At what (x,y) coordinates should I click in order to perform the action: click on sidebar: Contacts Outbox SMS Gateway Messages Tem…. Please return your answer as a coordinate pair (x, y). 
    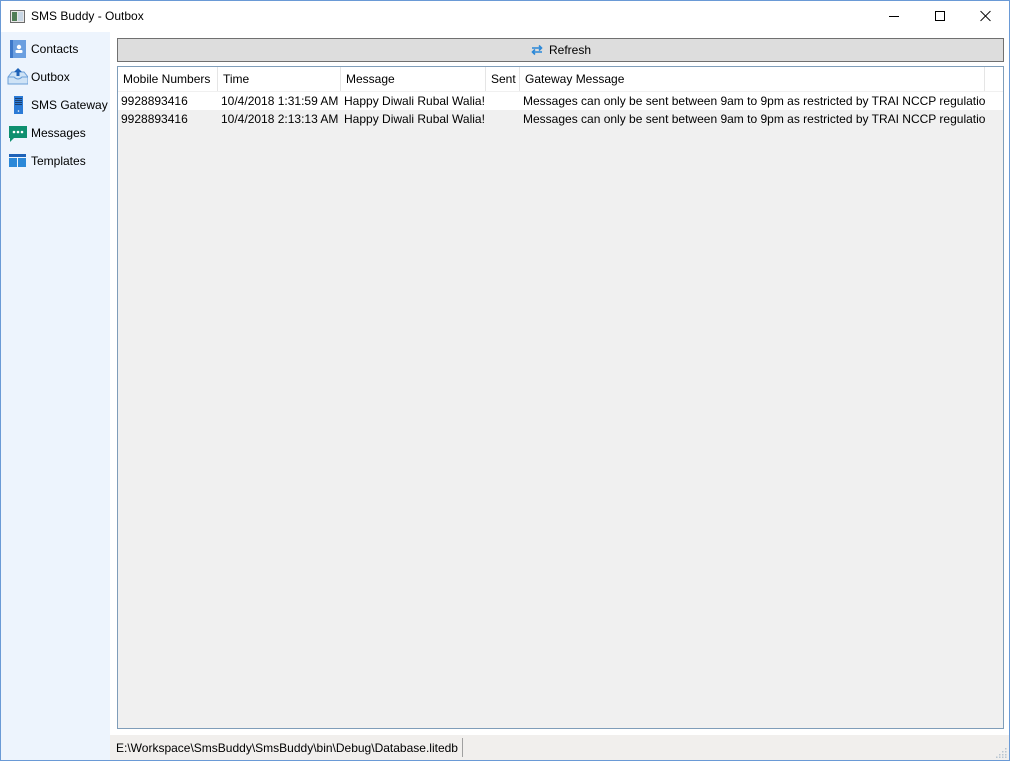
    Looking at the image, I should click on (55, 396).